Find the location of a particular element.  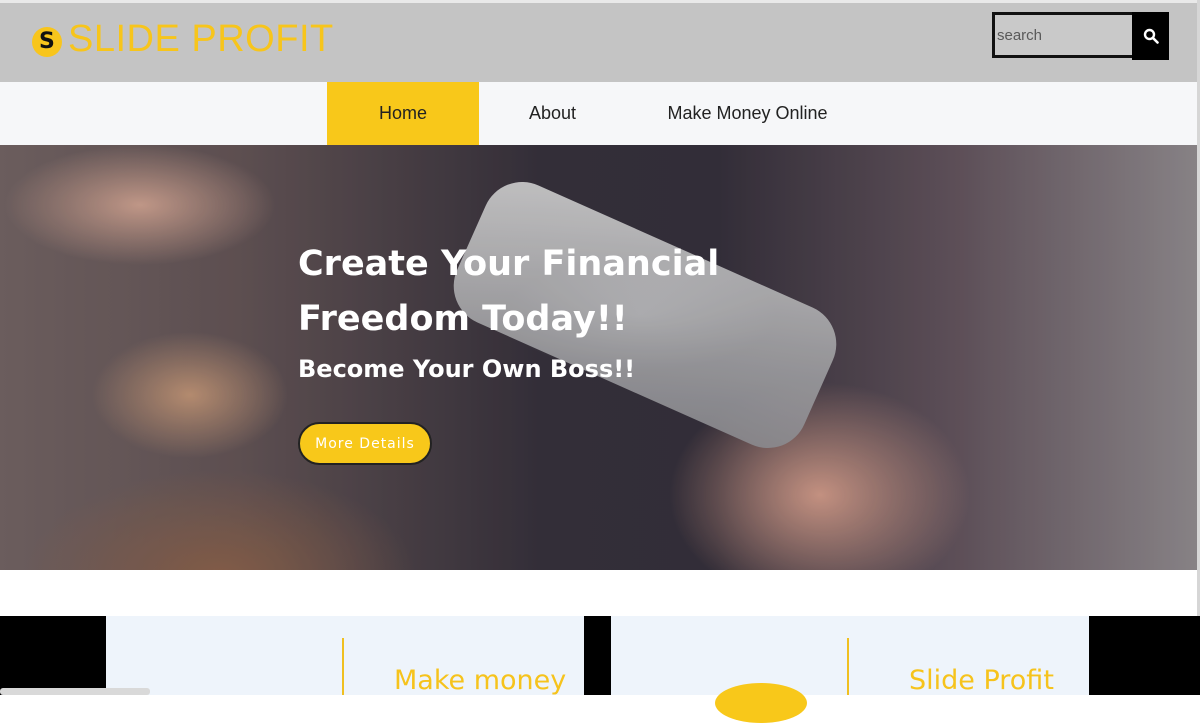

hero-subtitle: Become Your Own Boss!! is located at coordinates (467, 369).